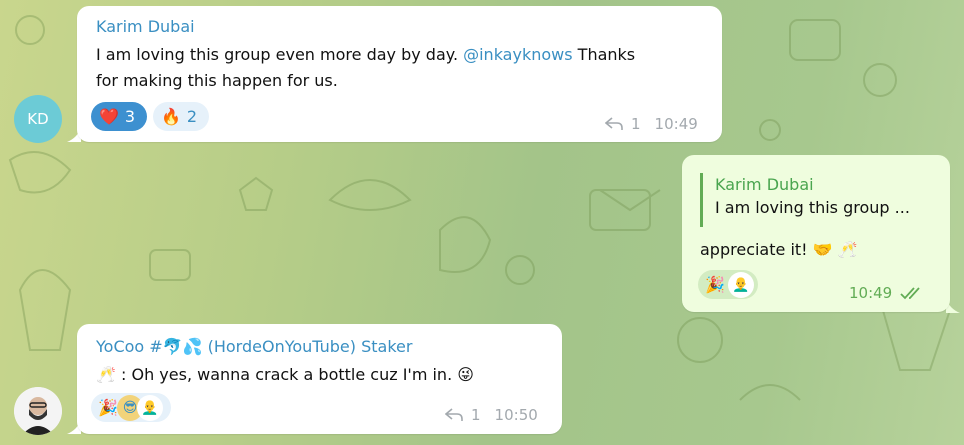 This screenshot has width=964, height=445. What do you see at coordinates (131, 407) in the screenshot?
I see `reaction-group: 🎉 😎 👨‍🦲` at bounding box center [131, 407].